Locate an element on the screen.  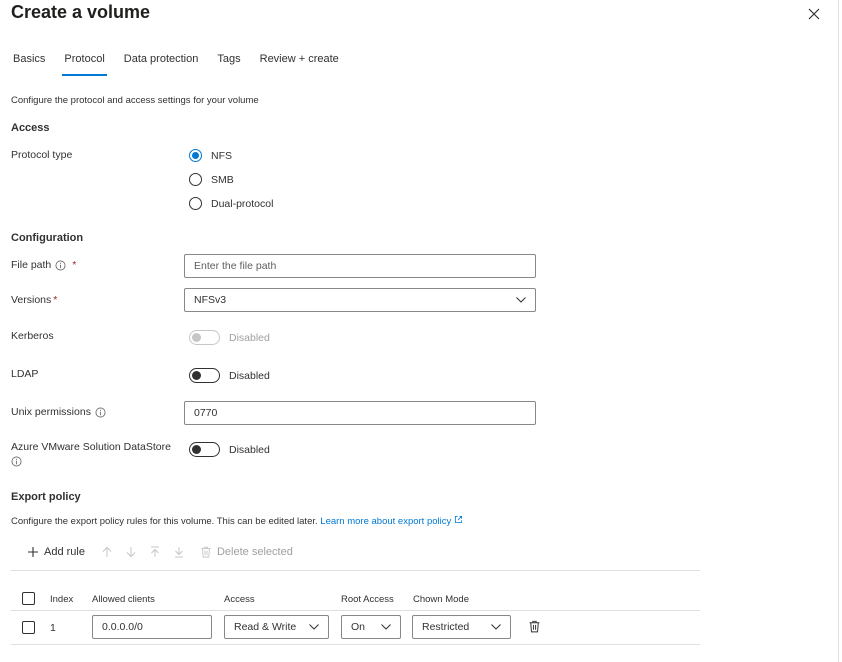
avs-datastore-label-text: Azure VMware Solution DataStore is located at coordinates (91, 447).